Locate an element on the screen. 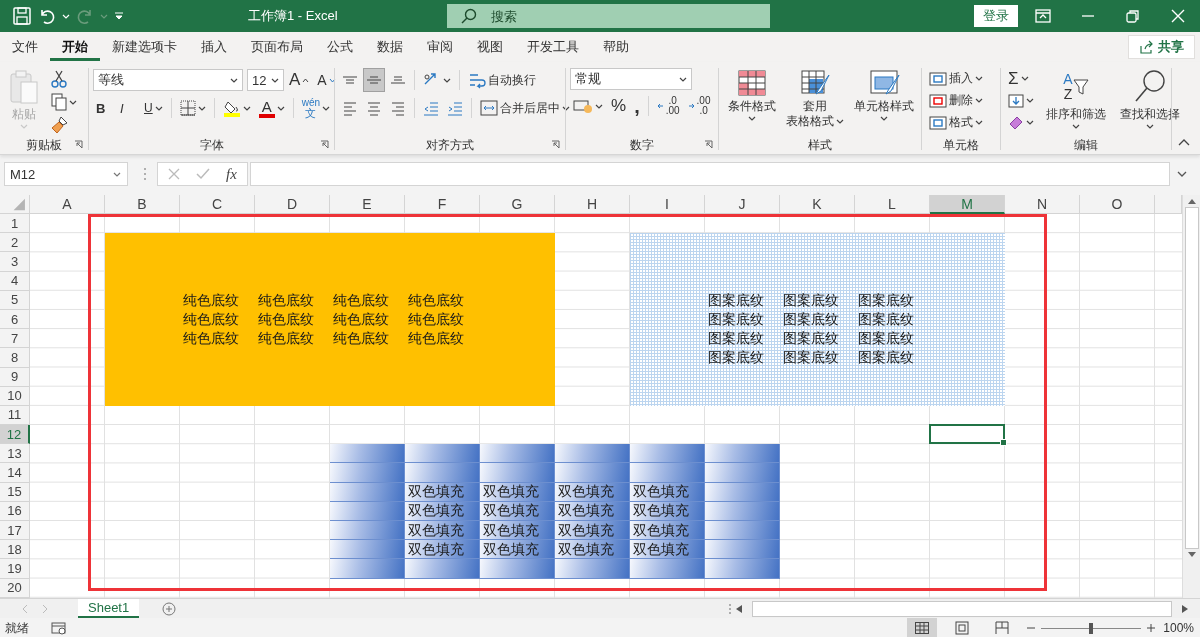 The width and height of the screenshot is (1200, 637). format-as-table-button: 套用 表格格式 is located at coordinates (815, 103).